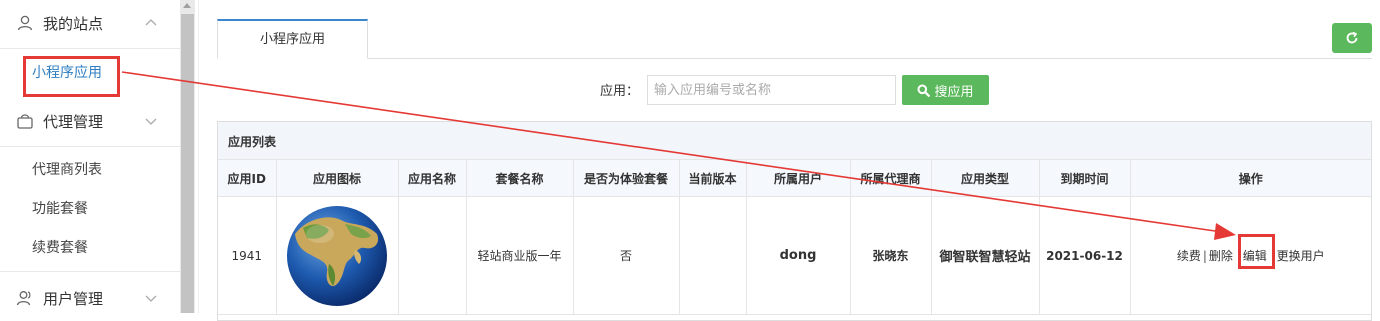 This screenshot has height=321, width=1380. What do you see at coordinates (985, 255) in the screenshot?
I see `cell-app-type: 御智联智慧轻站` at bounding box center [985, 255].